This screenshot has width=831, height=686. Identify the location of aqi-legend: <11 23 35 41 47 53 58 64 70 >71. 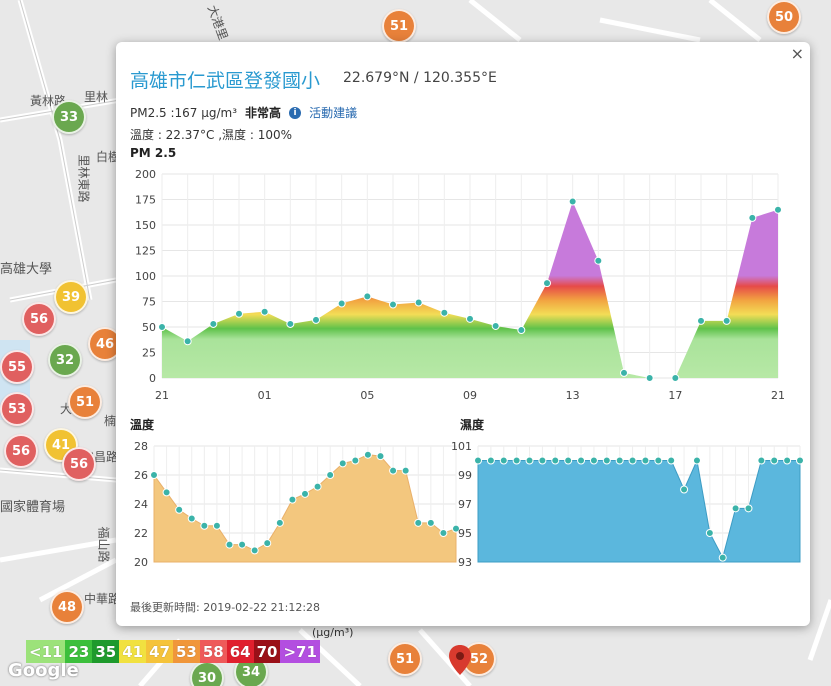
(173, 651).